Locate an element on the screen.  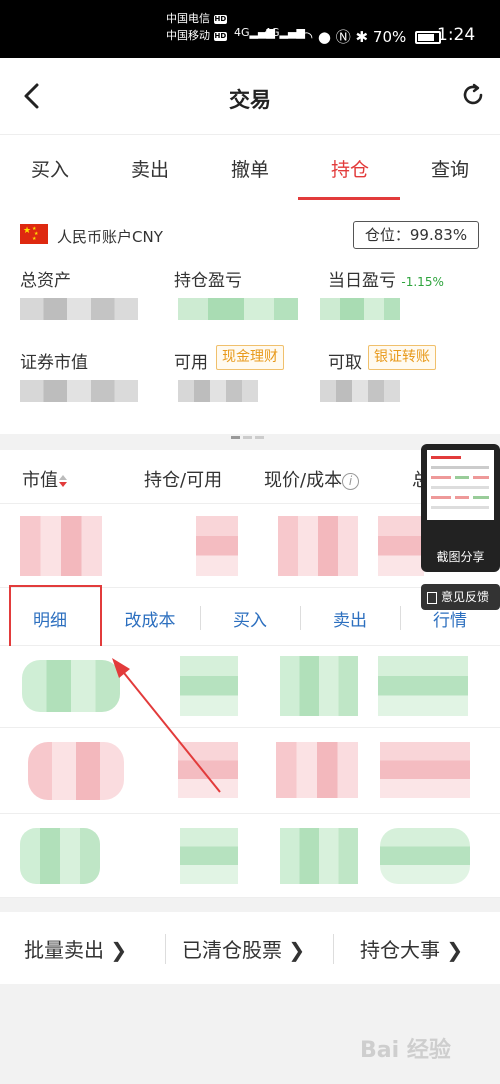
battery-percent: 70% is located at coordinates (389, 37).